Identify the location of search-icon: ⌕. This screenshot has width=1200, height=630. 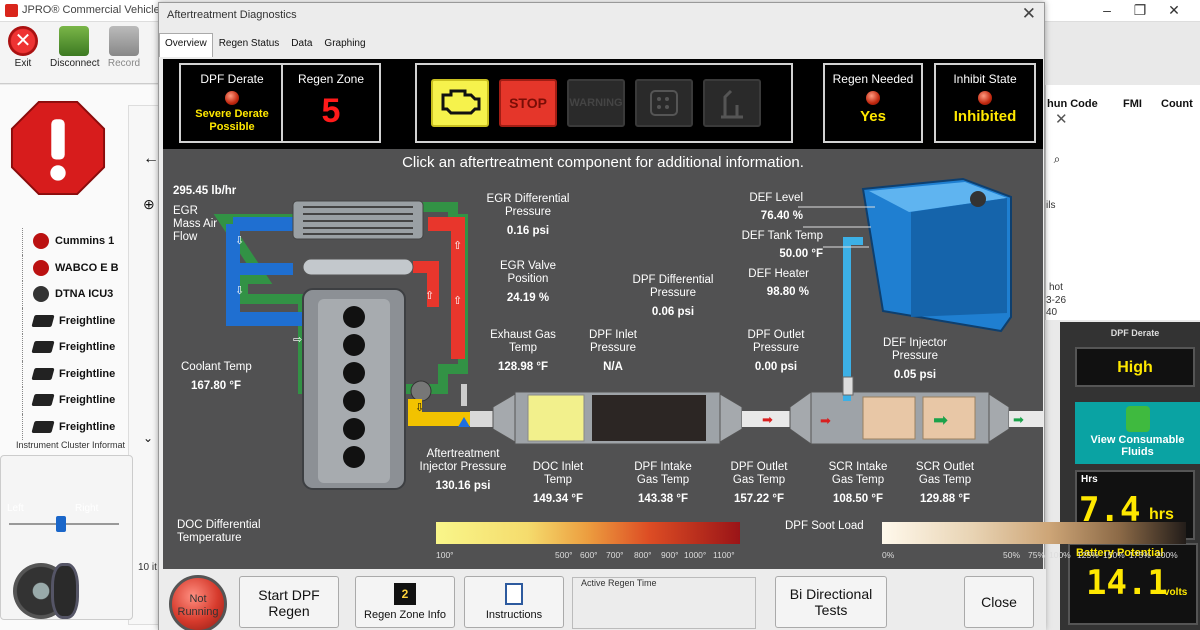
(1057, 159).